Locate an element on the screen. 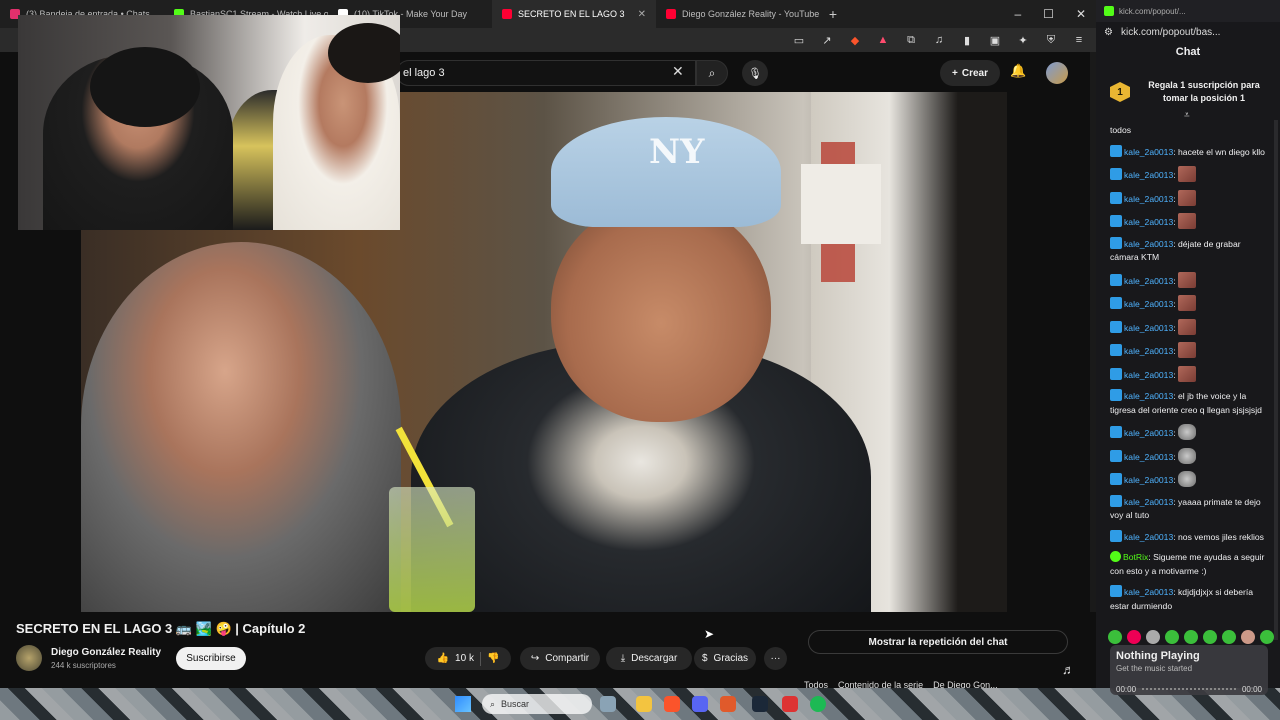 The width and height of the screenshot is (1280, 720). show-chat-replay-button: Mostrar la repetición del chat is located at coordinates (938, 642).